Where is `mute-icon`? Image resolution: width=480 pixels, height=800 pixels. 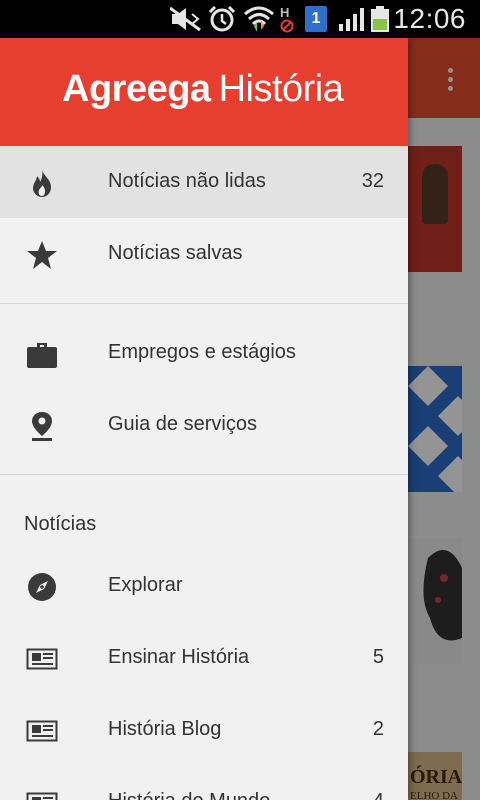 mute-icon is located at coordinates (185, 19).